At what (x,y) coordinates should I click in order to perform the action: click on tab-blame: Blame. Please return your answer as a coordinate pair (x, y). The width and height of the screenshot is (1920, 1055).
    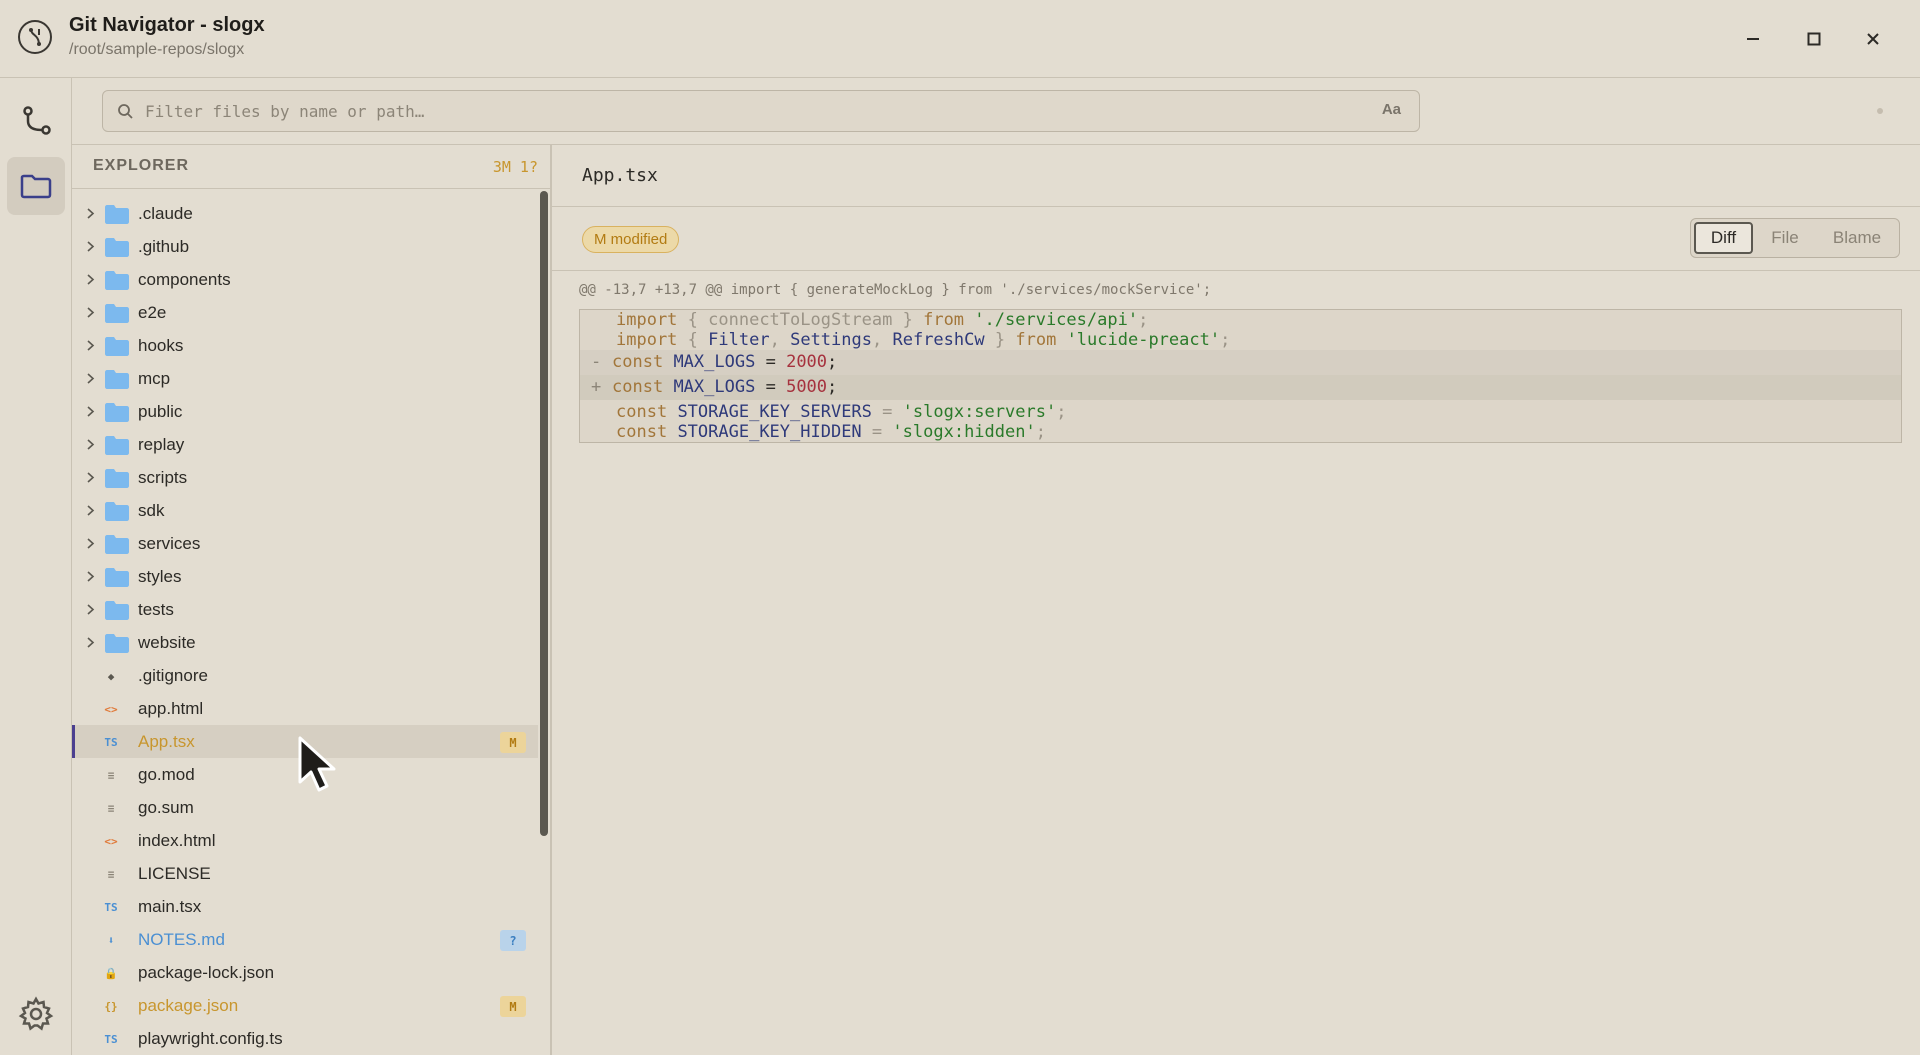
    Looking at the image, I should click on (1857, 238).